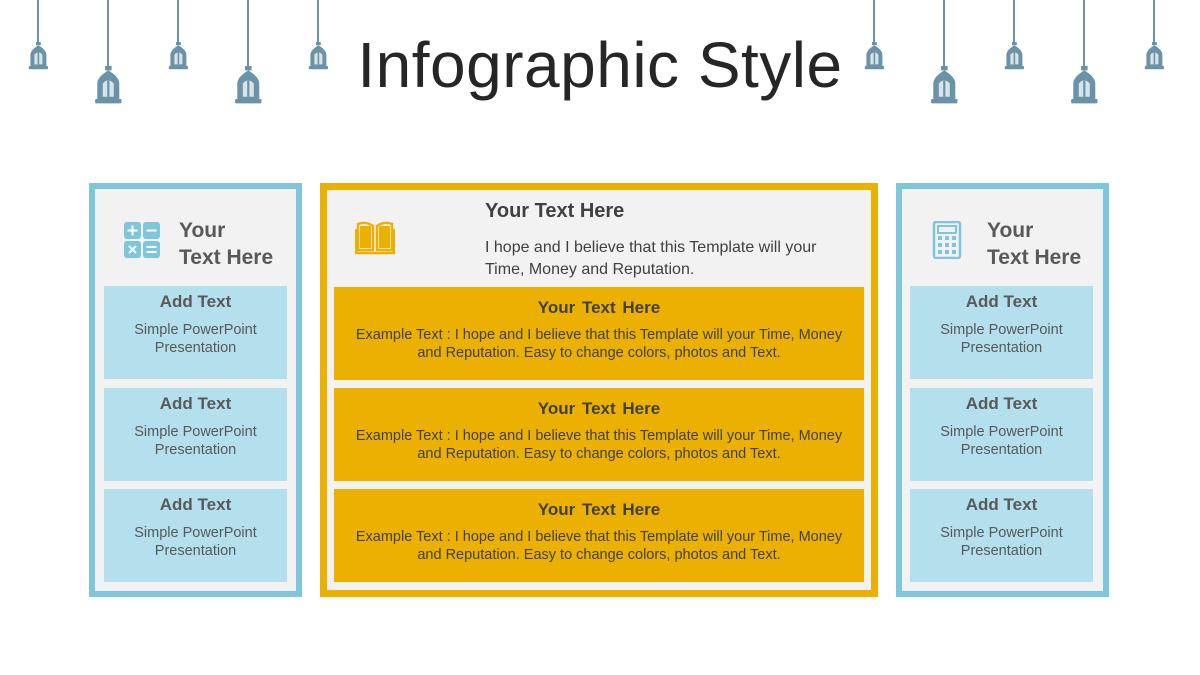 The image size is (1200, 675). I want to click on left-heading-line1: Your, so click(202, 230).